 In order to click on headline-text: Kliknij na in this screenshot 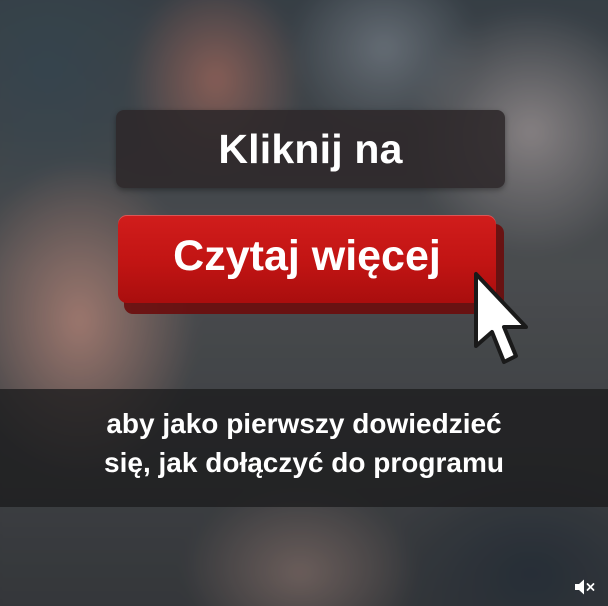, I will do `click(310, 148)`.